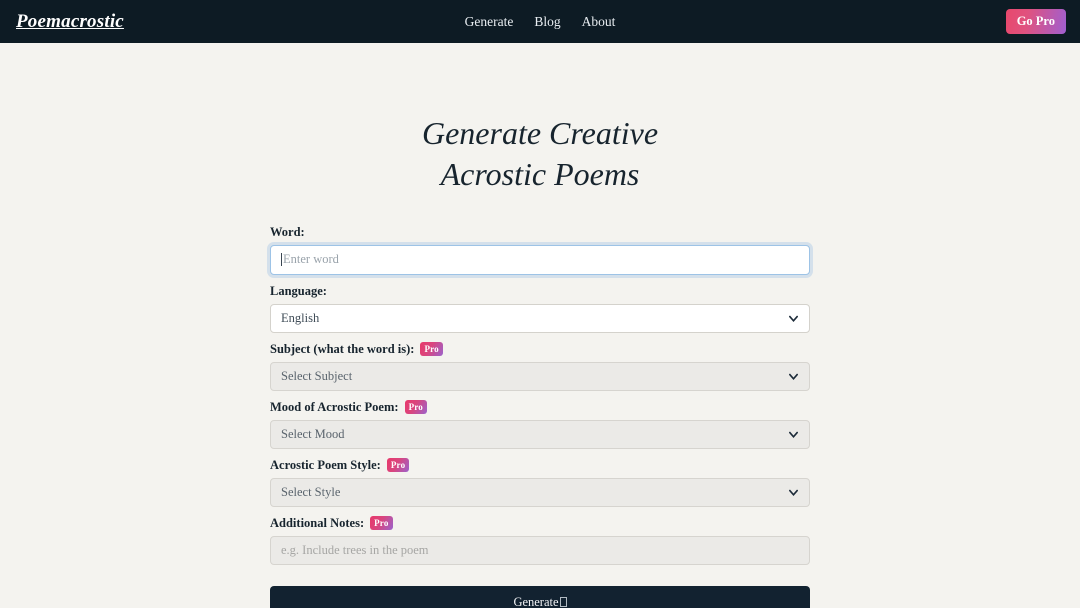  Describe the element at coordinates (281, 260) in the screenshot. I see `text-caret` at that location.